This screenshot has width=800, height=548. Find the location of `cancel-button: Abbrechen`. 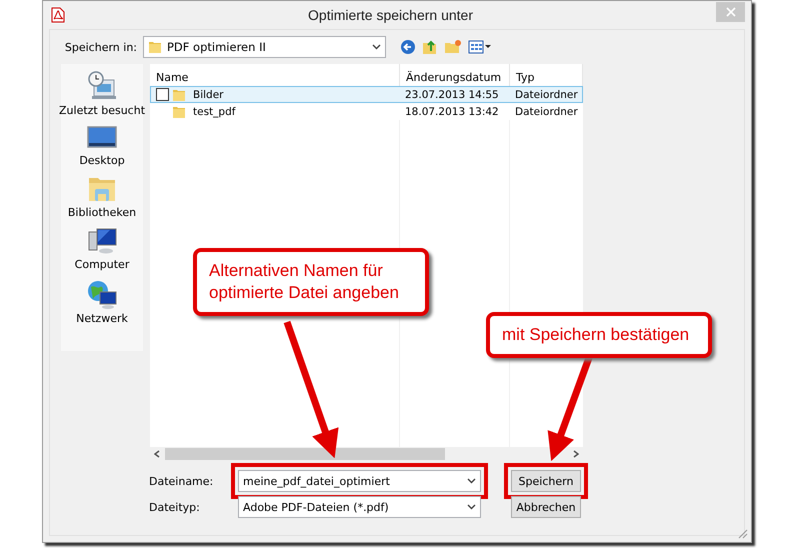

cancel-button: Abbrechen is located at coordinates (546, 507).